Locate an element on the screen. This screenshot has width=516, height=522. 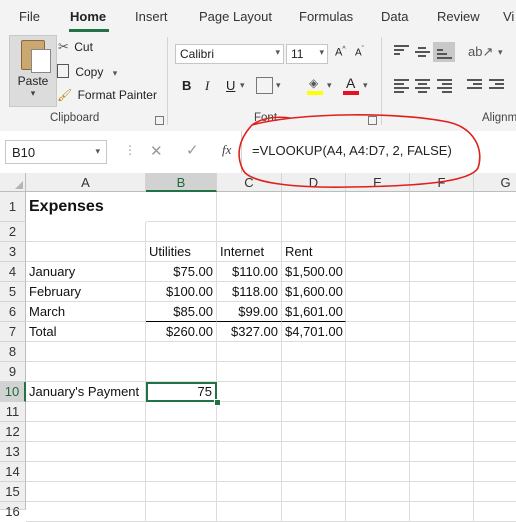
annotation-circle is located at coordinates (359, 151).